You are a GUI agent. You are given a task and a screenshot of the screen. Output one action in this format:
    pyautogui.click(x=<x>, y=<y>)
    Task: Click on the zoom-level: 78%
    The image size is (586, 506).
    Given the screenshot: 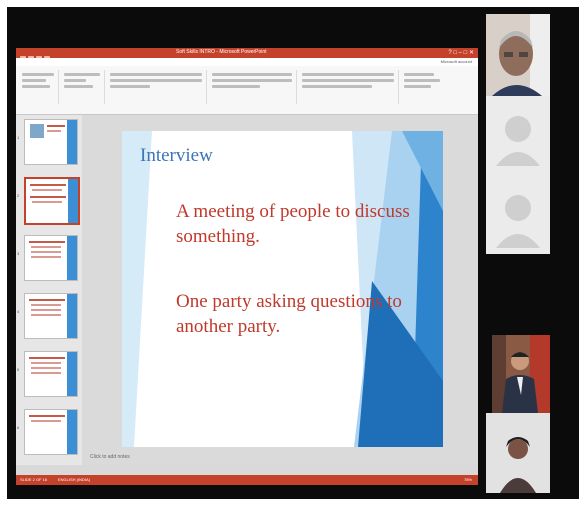 What is the action you would take?
    pyautogui.click(x=468, y=479)
    